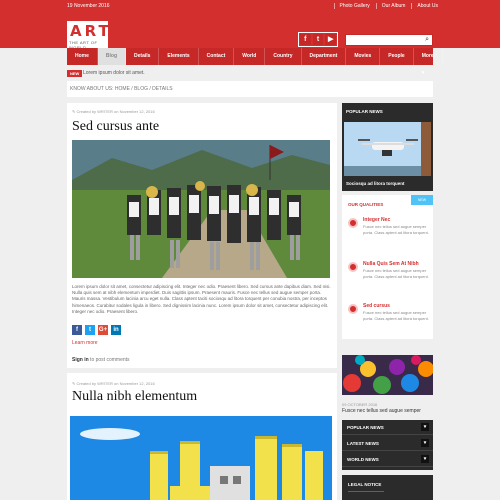  I want to click on quality-title: Integer Nec, so click(377, 220).